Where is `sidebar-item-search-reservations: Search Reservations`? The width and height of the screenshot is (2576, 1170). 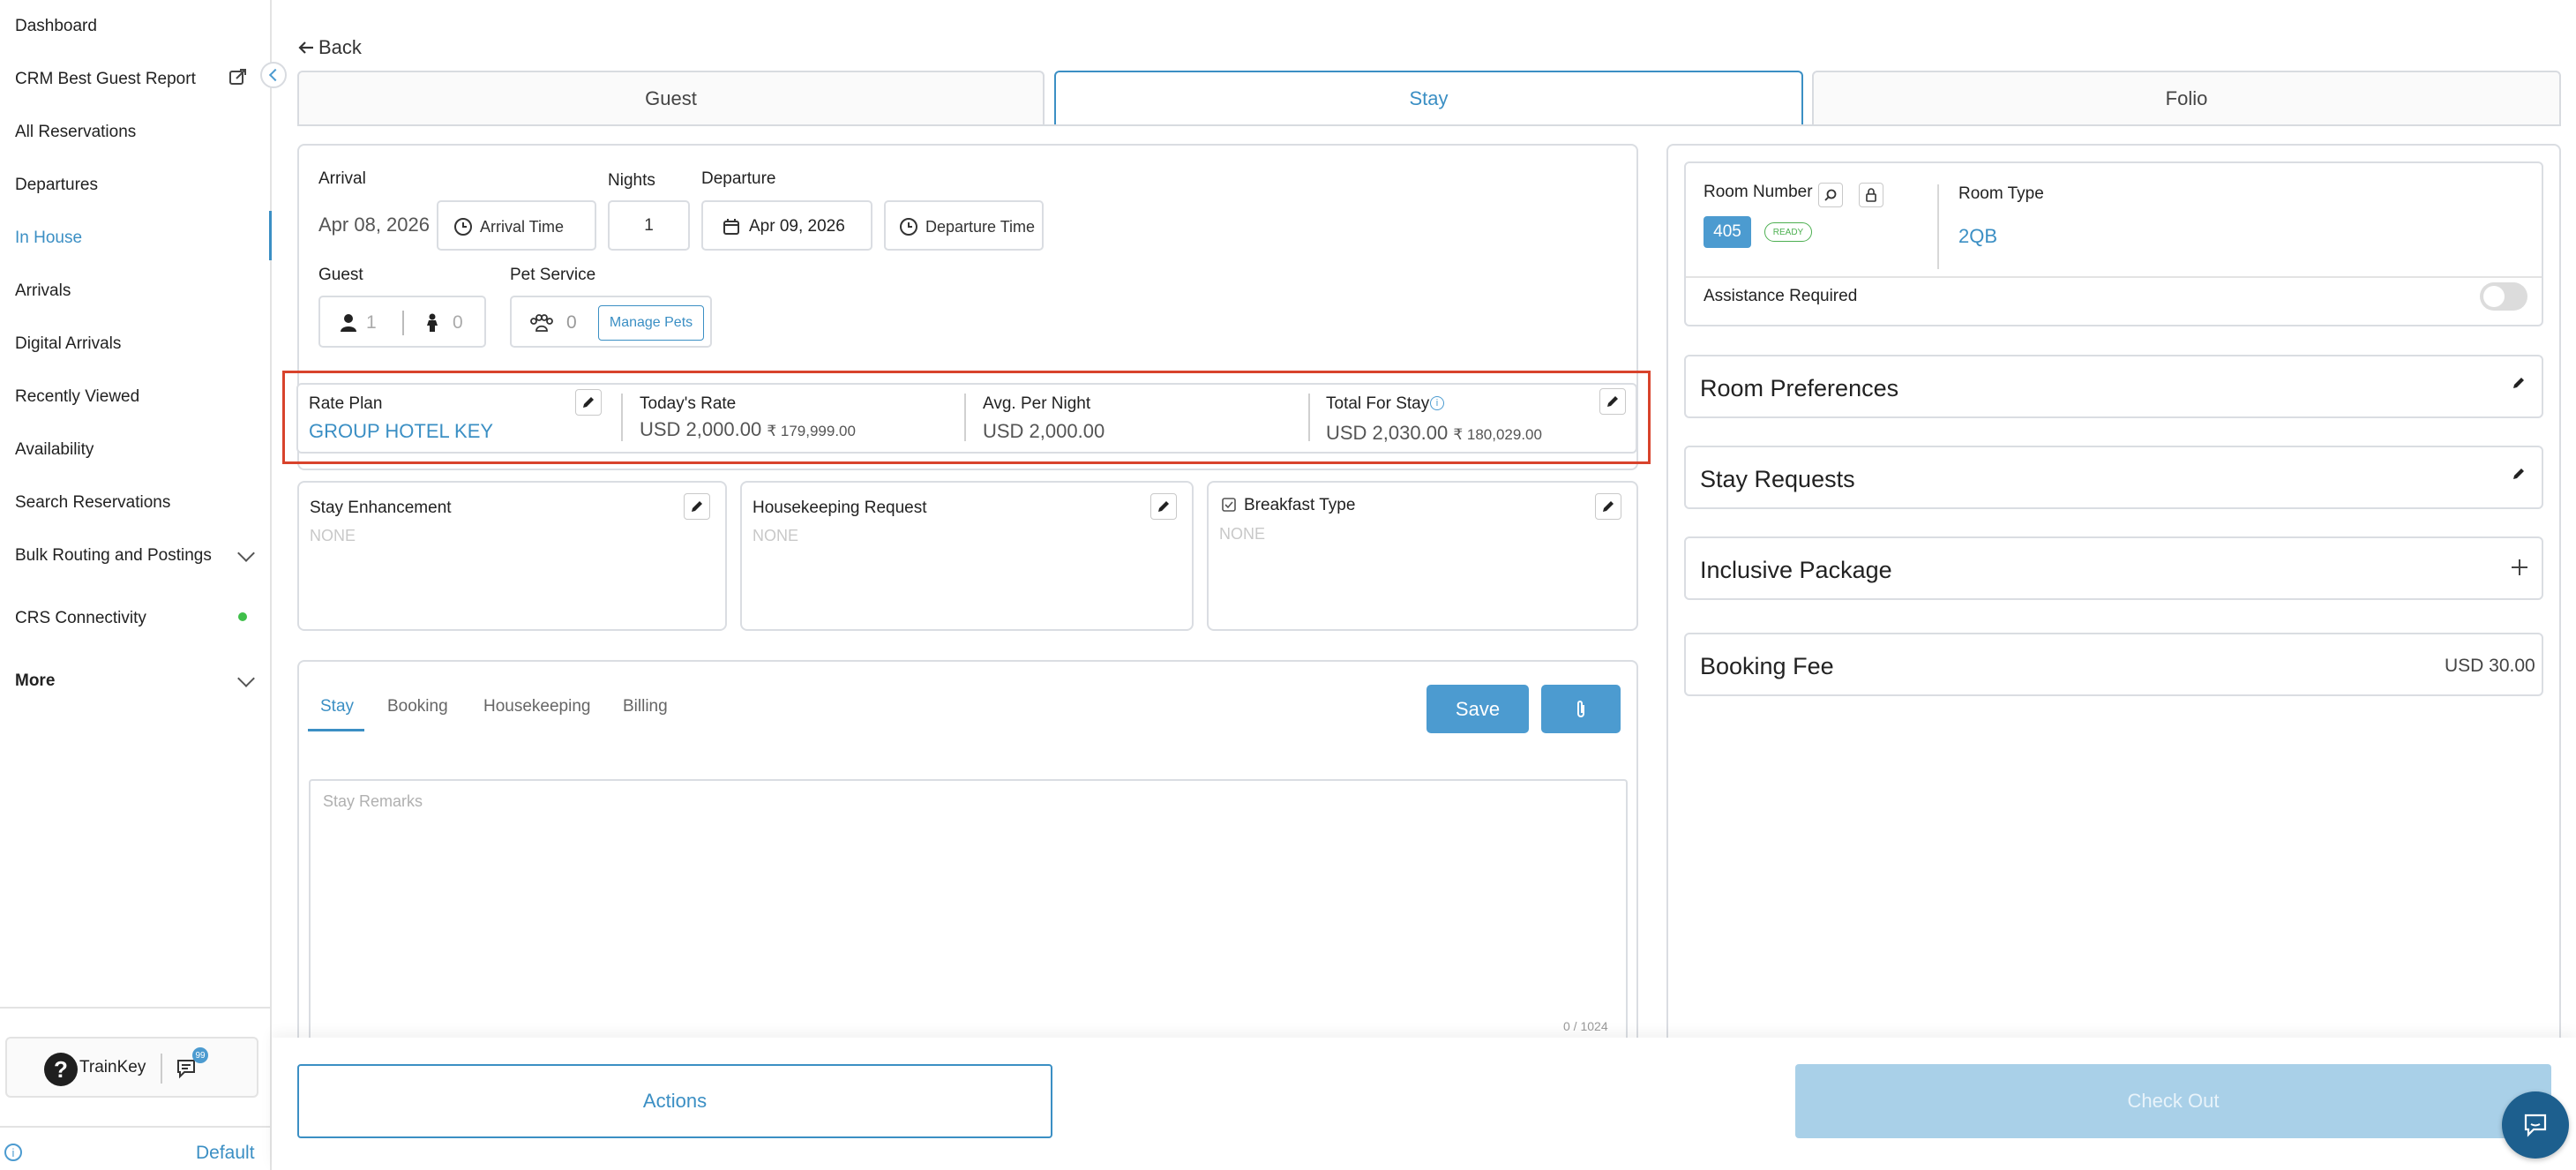
sidebar-item-search-reservations: Search Reservations is located at coordinates (93, 503).